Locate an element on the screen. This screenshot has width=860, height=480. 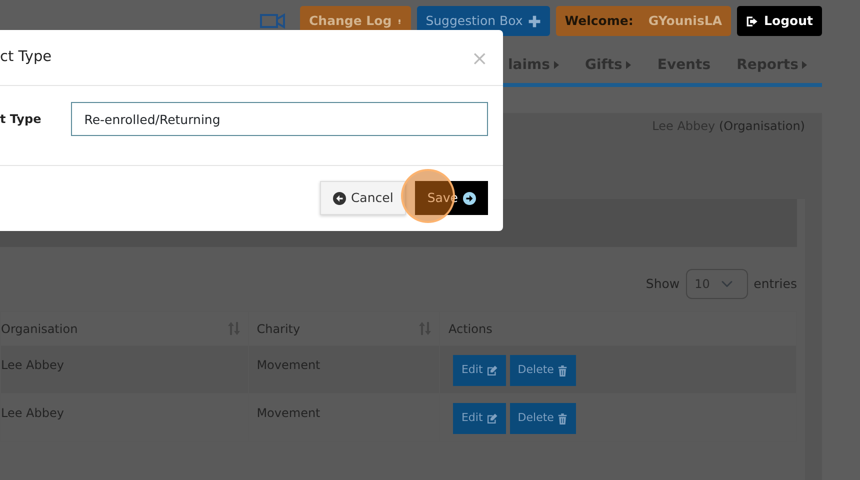
logout-icon is located at coordinates (753, 21).